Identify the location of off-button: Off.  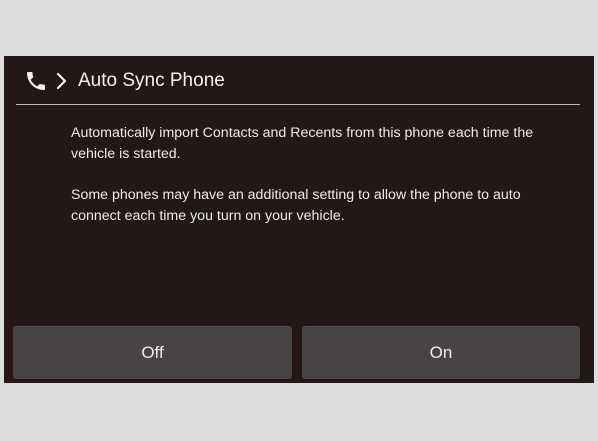
(152, 352).